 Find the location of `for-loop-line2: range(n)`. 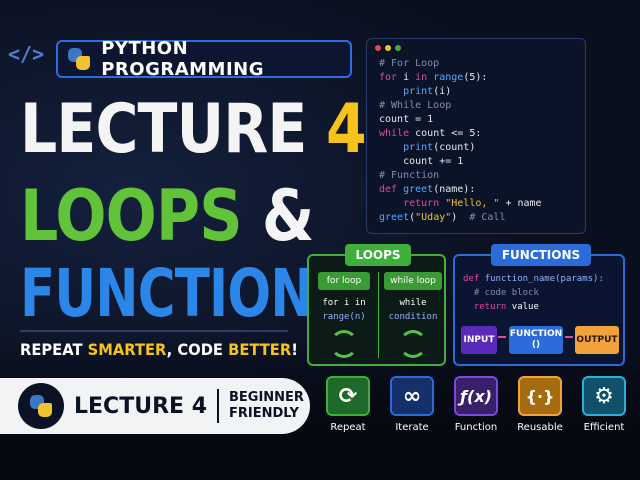

for-loop-line2: range(n) is located at coordinates (344, 317).